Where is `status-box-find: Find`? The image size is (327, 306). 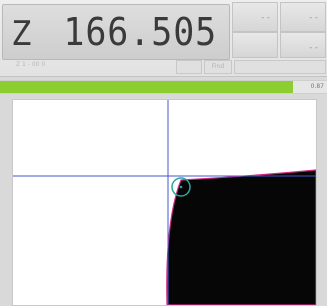
status-box-find: Find is located at coordinates (218, 67).